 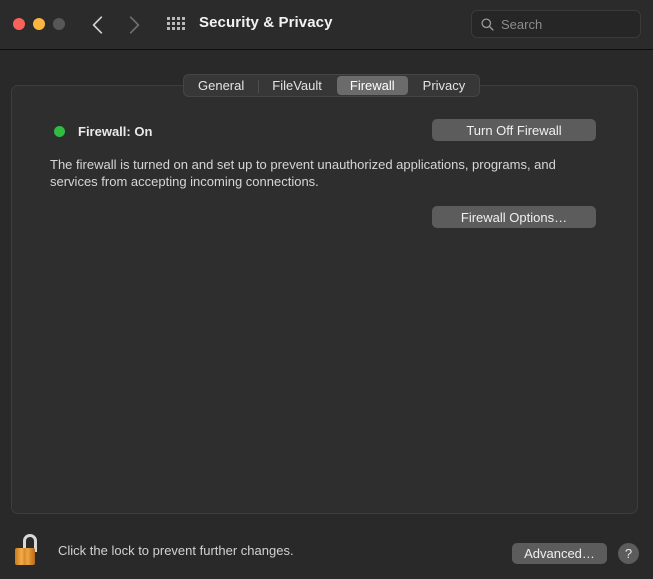 I want to click on firewall-status-label: Firewall: On, so click(x=115, y=131).